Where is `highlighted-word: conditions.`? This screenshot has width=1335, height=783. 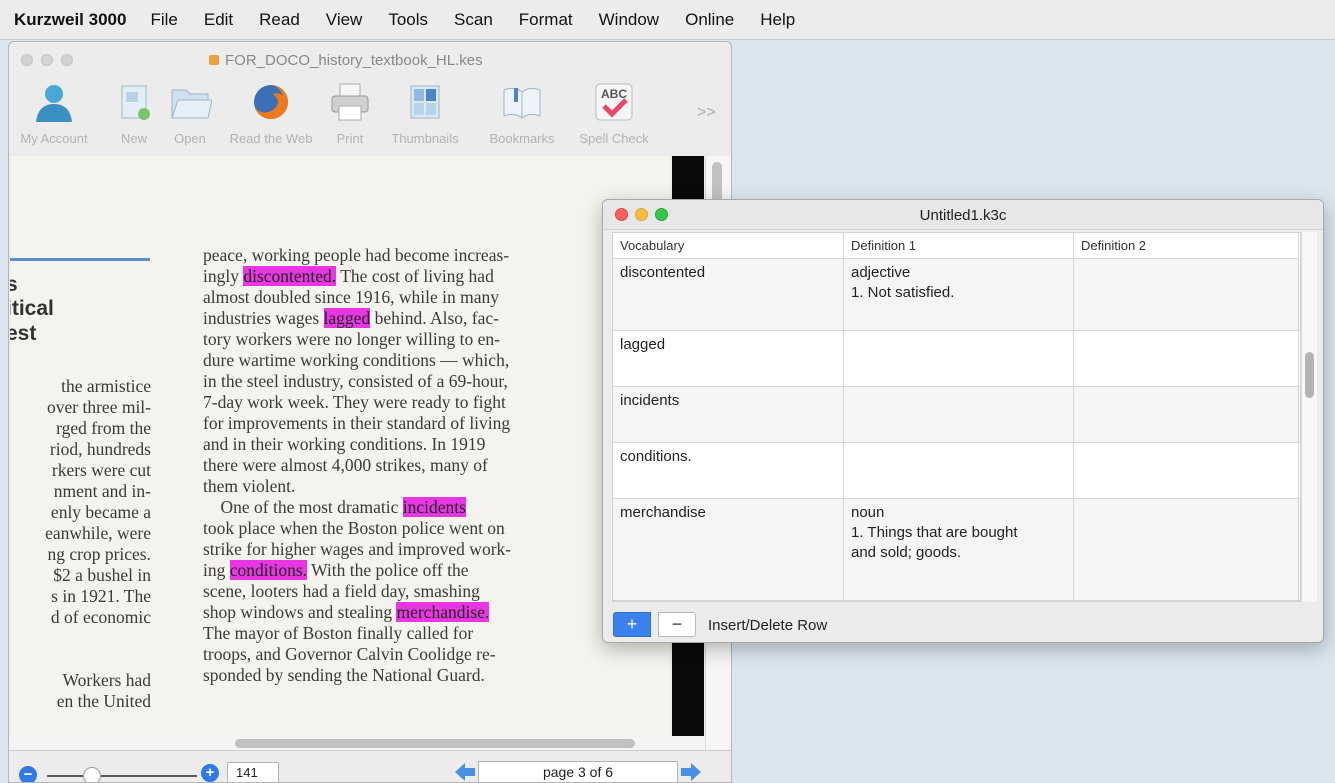
highlighted-word: conditions. is located at coordinates (268, 570).